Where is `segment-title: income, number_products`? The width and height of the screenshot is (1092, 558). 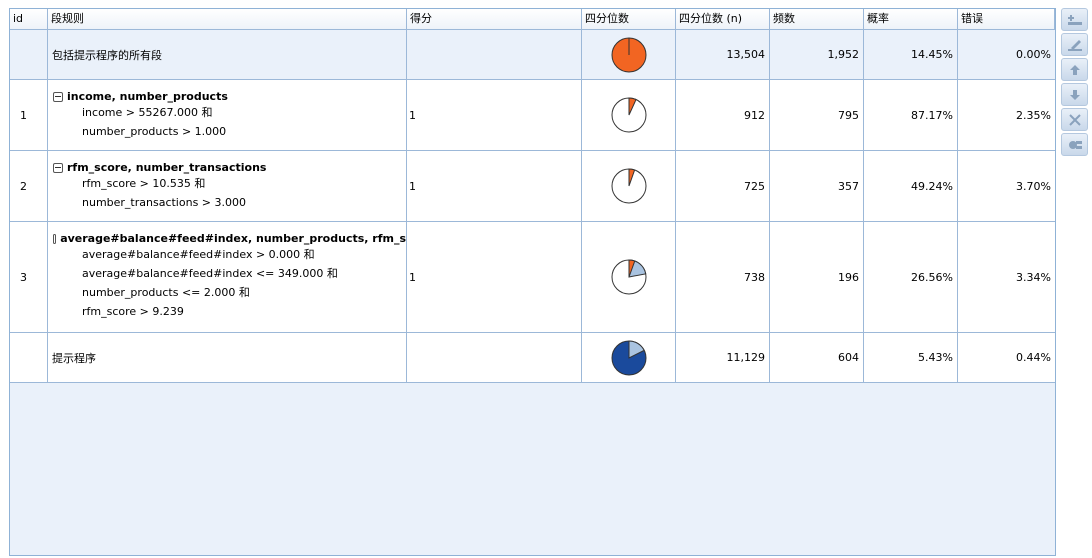 segment-title: income, number_products is located at coordinates (229, 96).